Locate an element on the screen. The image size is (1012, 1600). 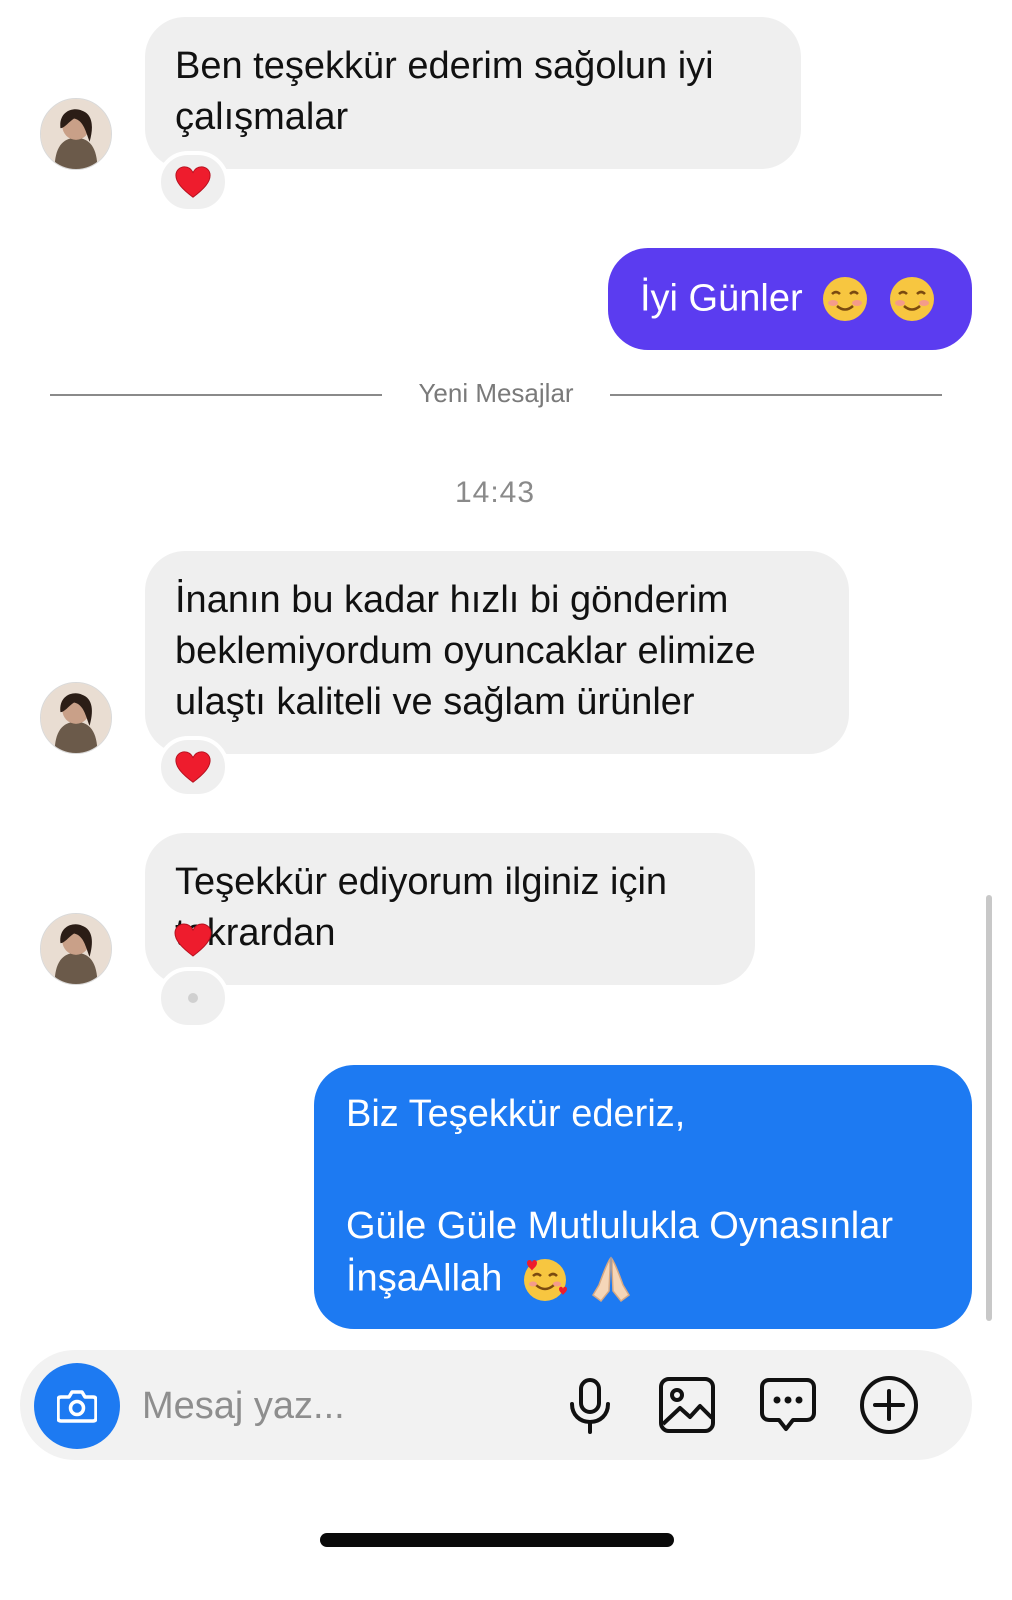
message-text: İyi Günler is located at coordinates (721, 298).